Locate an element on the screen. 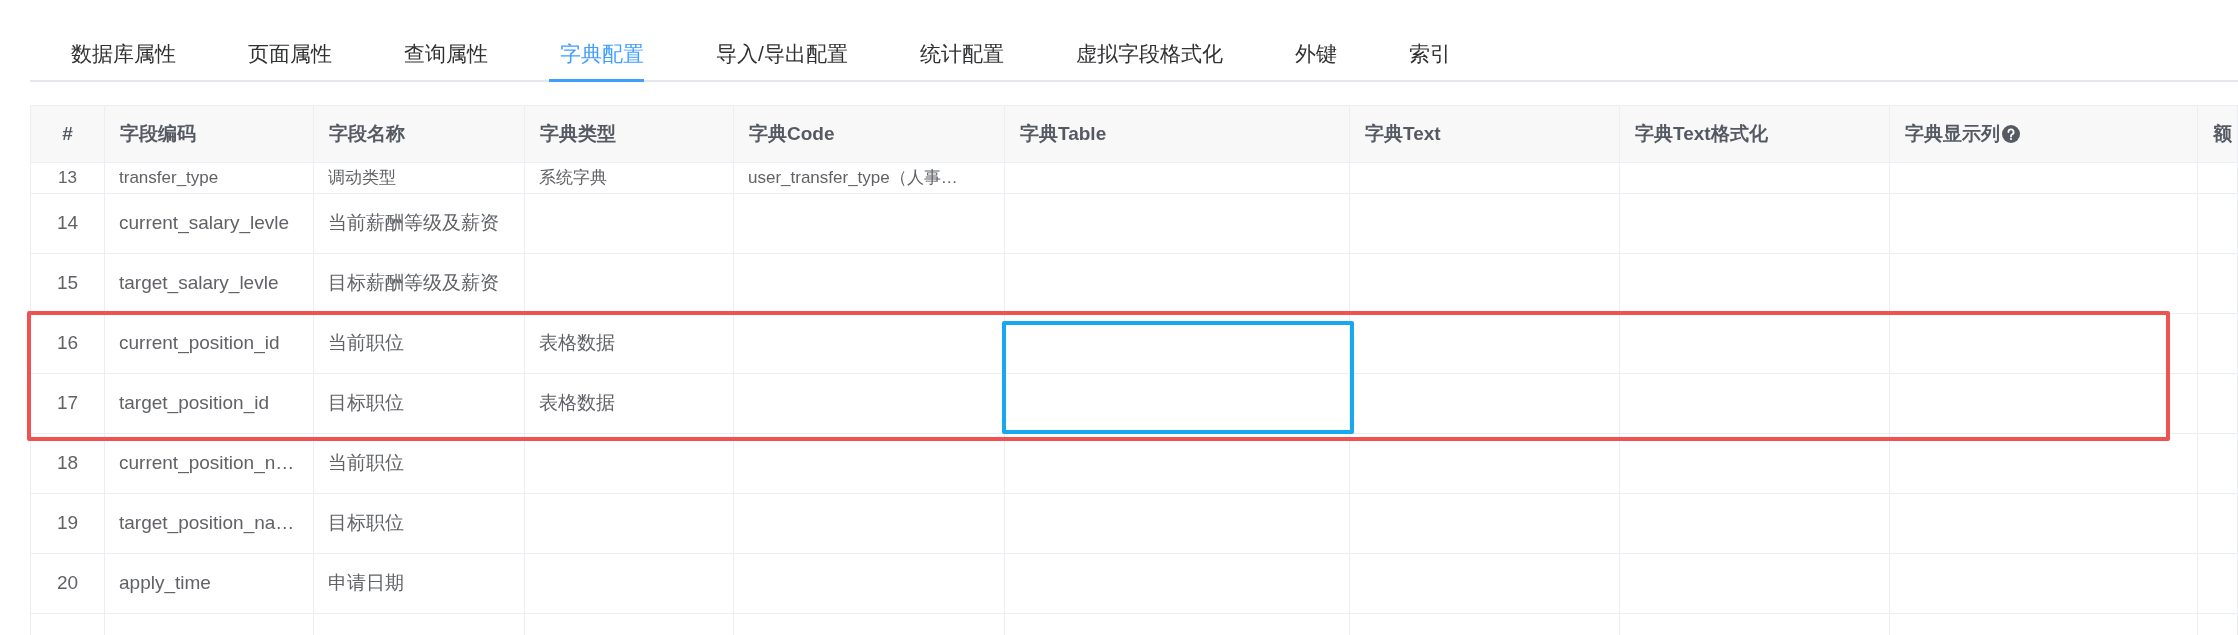 This screenshot has height=635, width=2238. field-code: target_salary_levle is located at coordinates (199, 283).